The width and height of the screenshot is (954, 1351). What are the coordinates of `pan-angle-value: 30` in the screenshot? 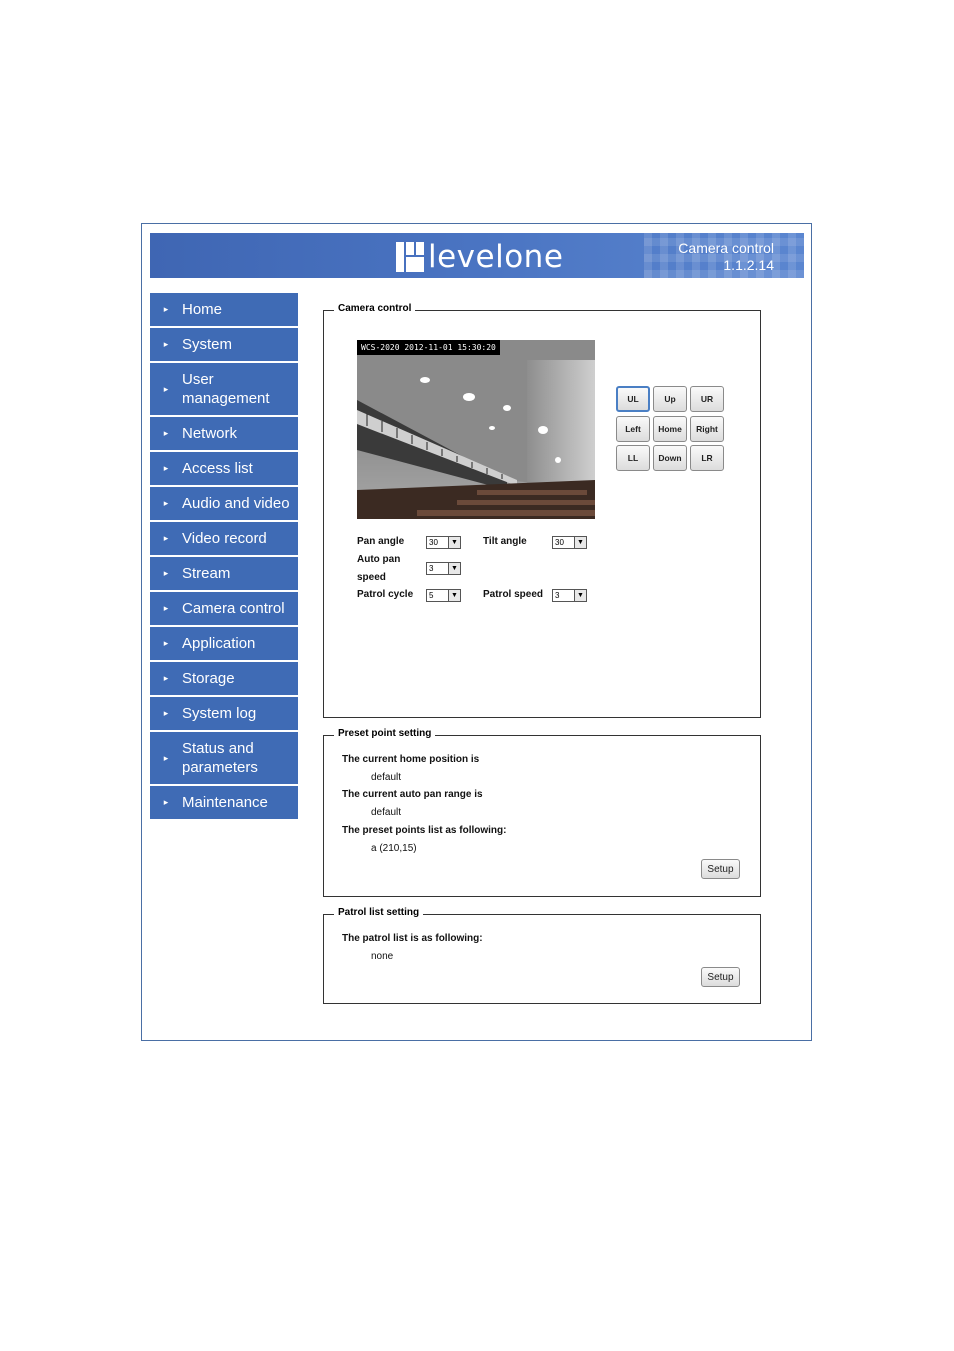 It's located at (433, 542).